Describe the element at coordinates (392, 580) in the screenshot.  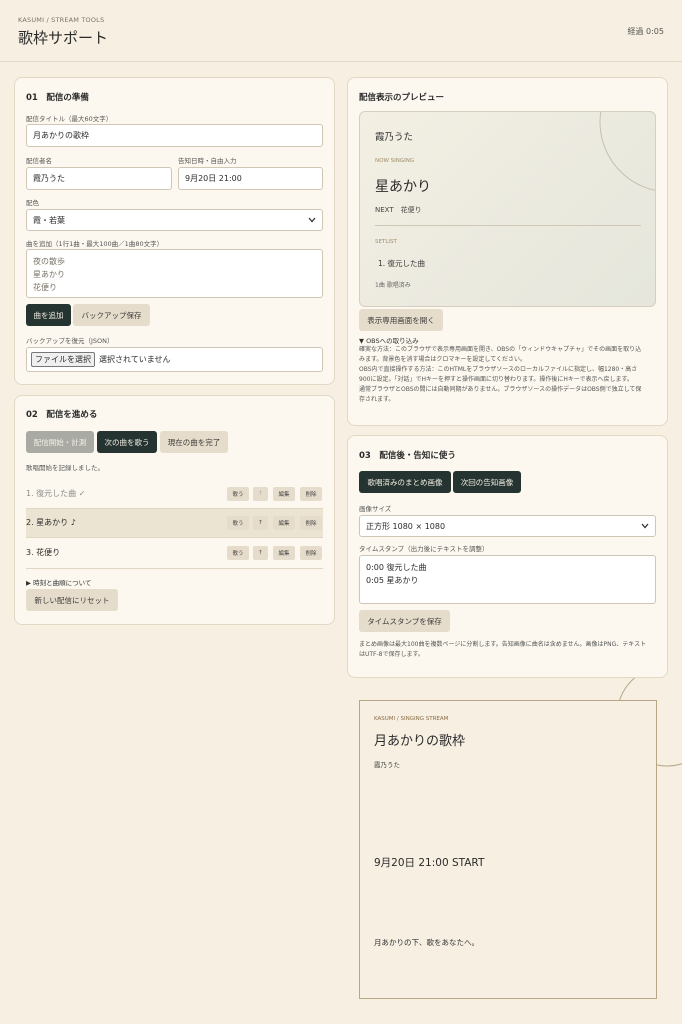
I see `timestamp-line: 0:05 星あかり` at that location.